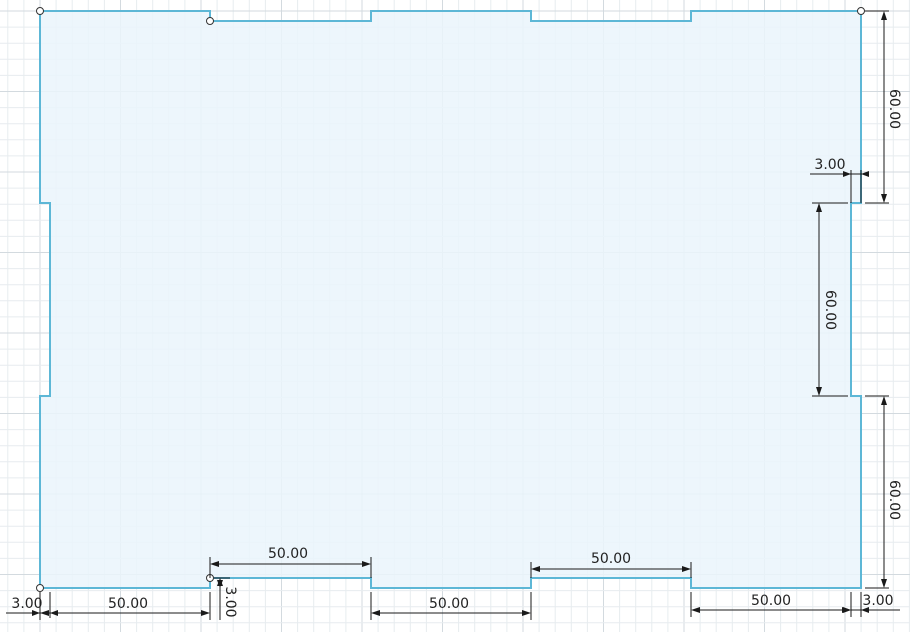 This screenshot has height=632, width=910. I want to click on dimension-right-bottom-height: 60.00, so click(883, 492).